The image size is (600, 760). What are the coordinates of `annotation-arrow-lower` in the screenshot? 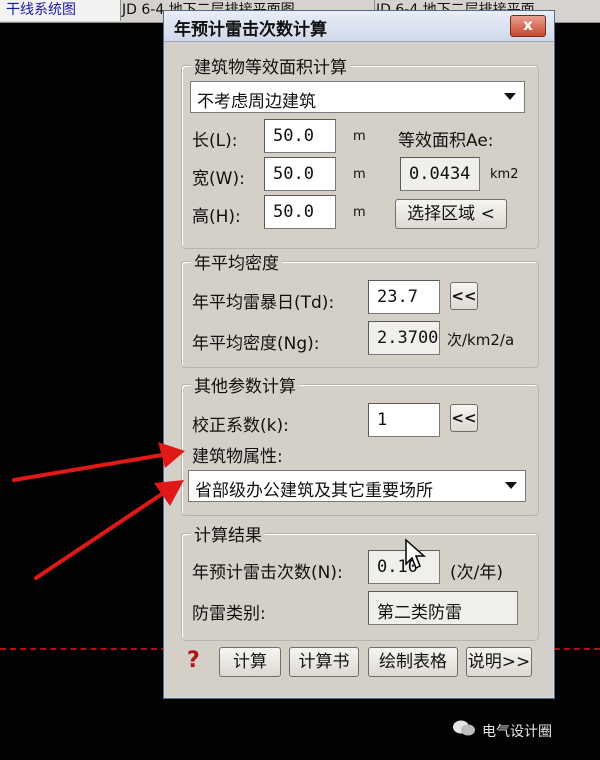 It's located at (109, 530).